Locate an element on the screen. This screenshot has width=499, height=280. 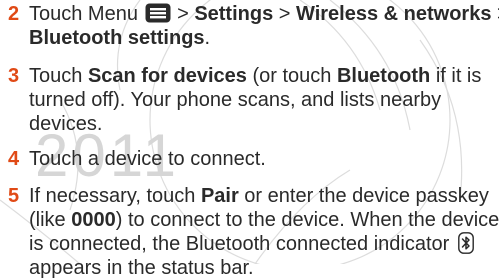
text: Touch Menu is located at coordinates (86, 14).